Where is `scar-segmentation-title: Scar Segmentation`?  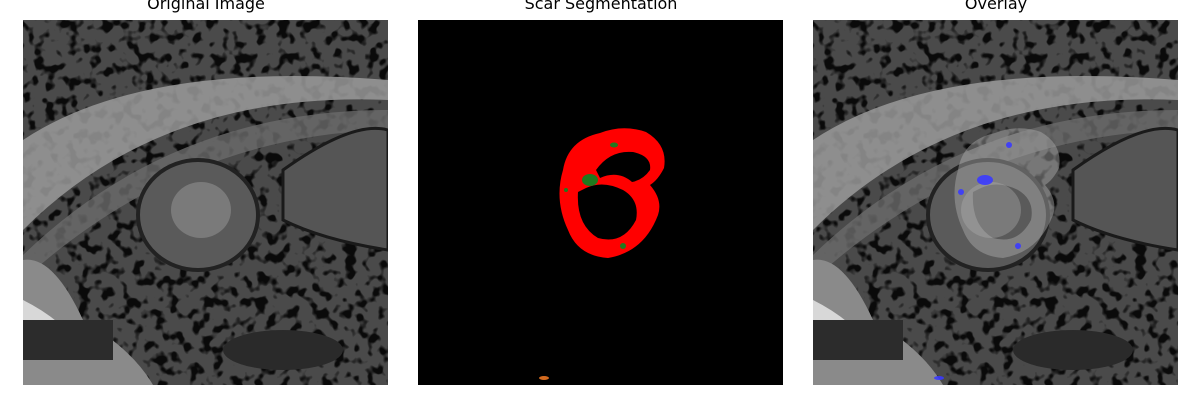
scar-segmentation-title: Scar Segmentation is located at coordinates (601, 6).